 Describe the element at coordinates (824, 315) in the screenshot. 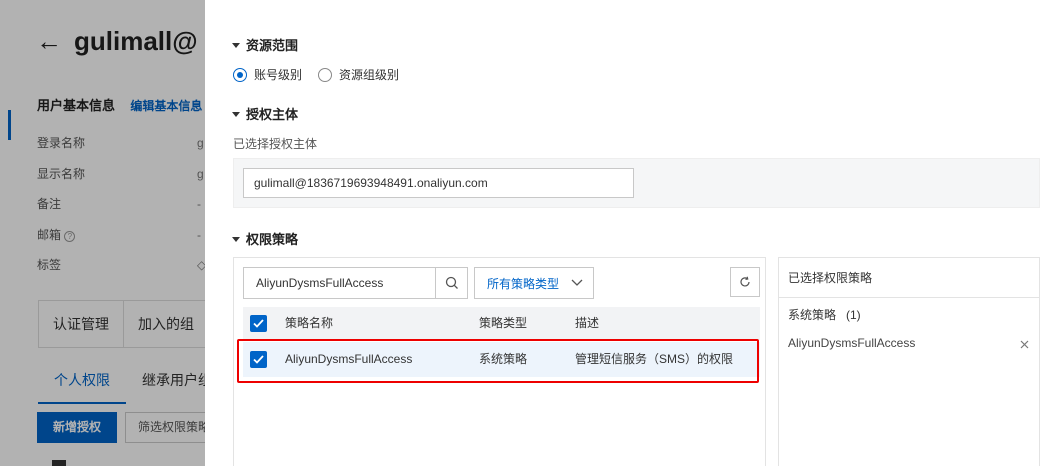

I see `selected-policies-group: 系统策略 (1)` at that location.